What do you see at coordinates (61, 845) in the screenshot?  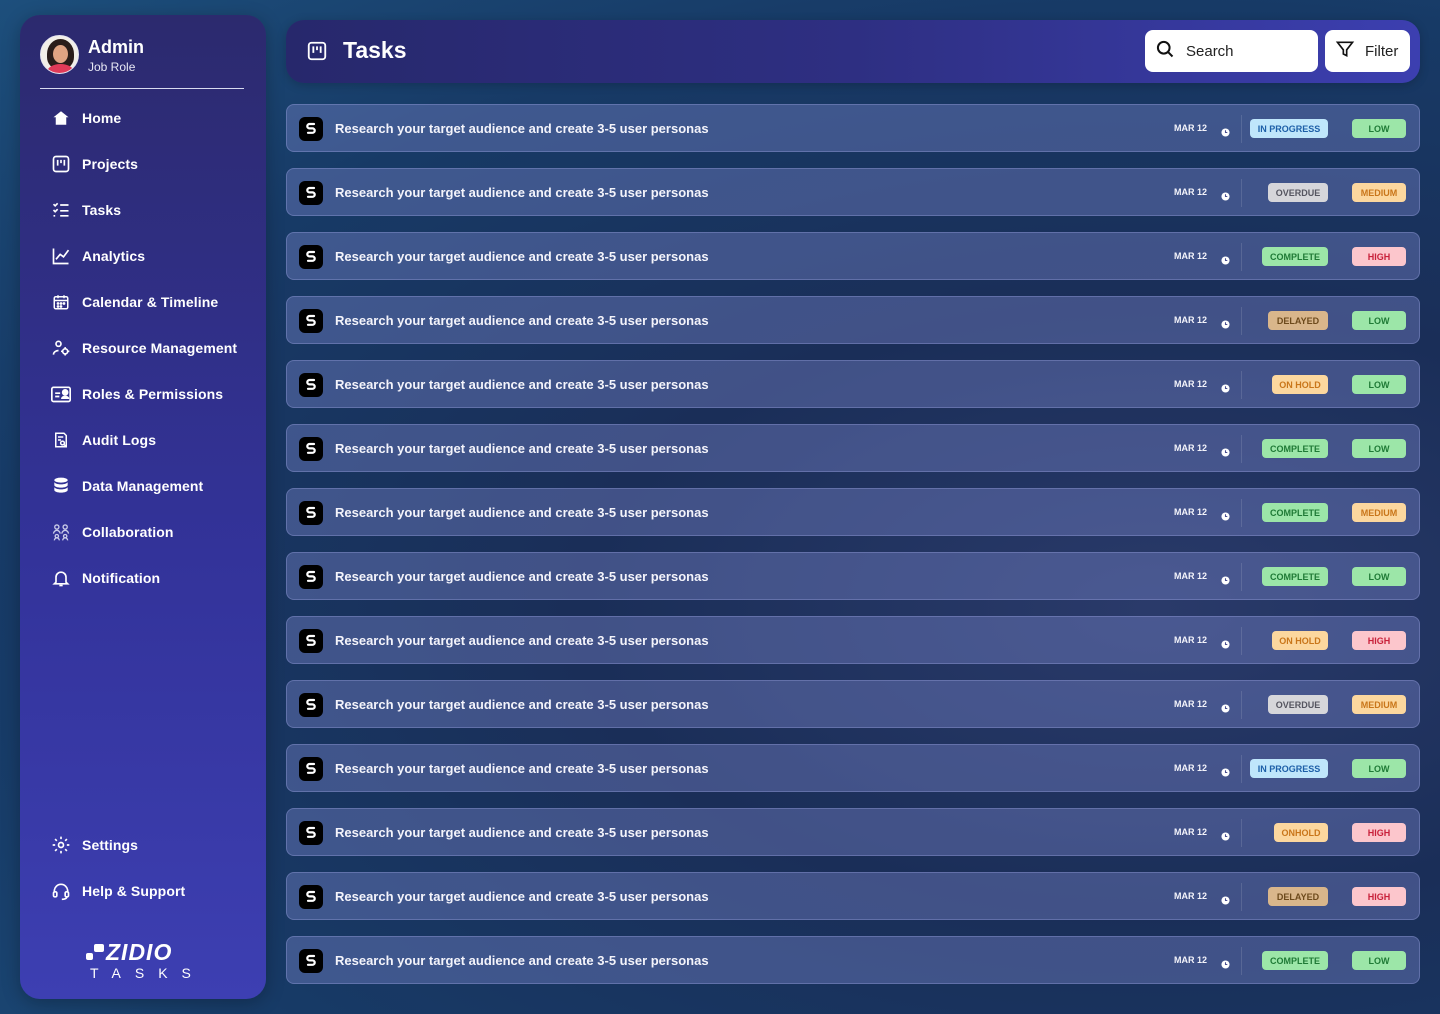 I see `gear-icon` at bounding box center [61, 845].